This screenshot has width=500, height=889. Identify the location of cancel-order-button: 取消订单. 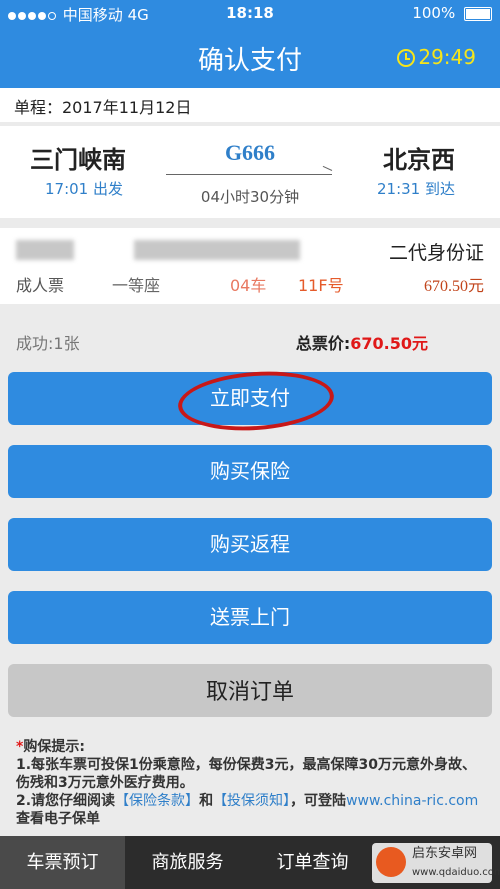
(250, 690).